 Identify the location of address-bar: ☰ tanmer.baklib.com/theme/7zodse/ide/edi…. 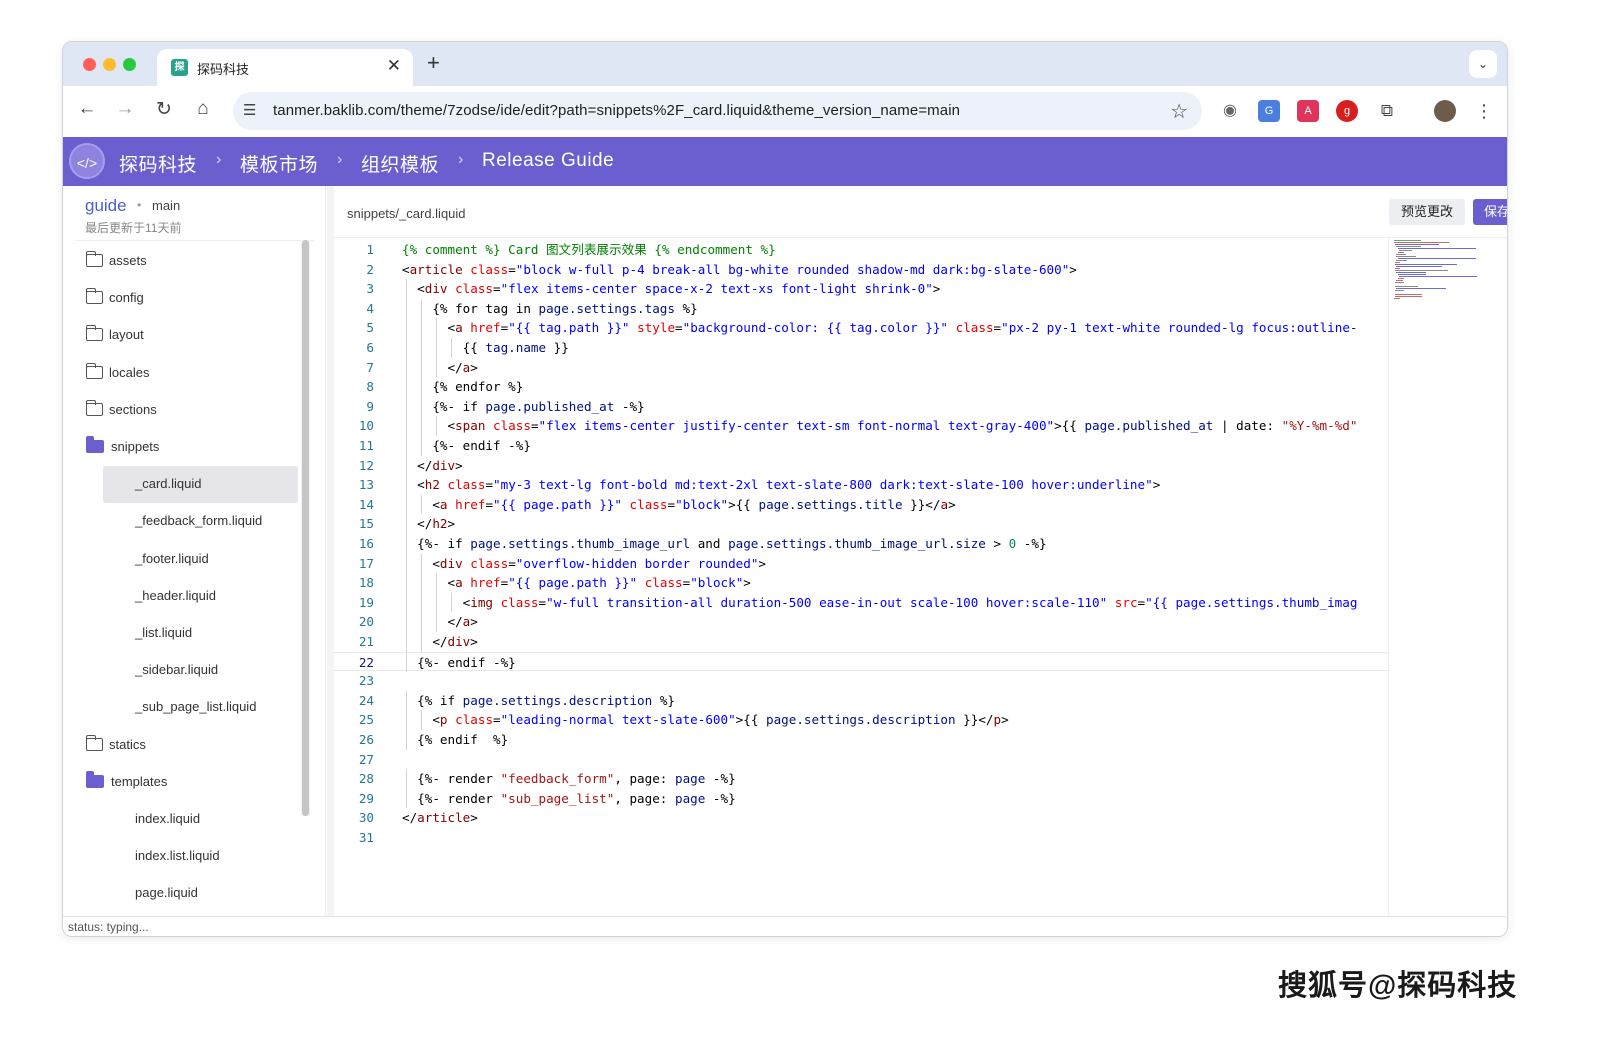
(717, 111).